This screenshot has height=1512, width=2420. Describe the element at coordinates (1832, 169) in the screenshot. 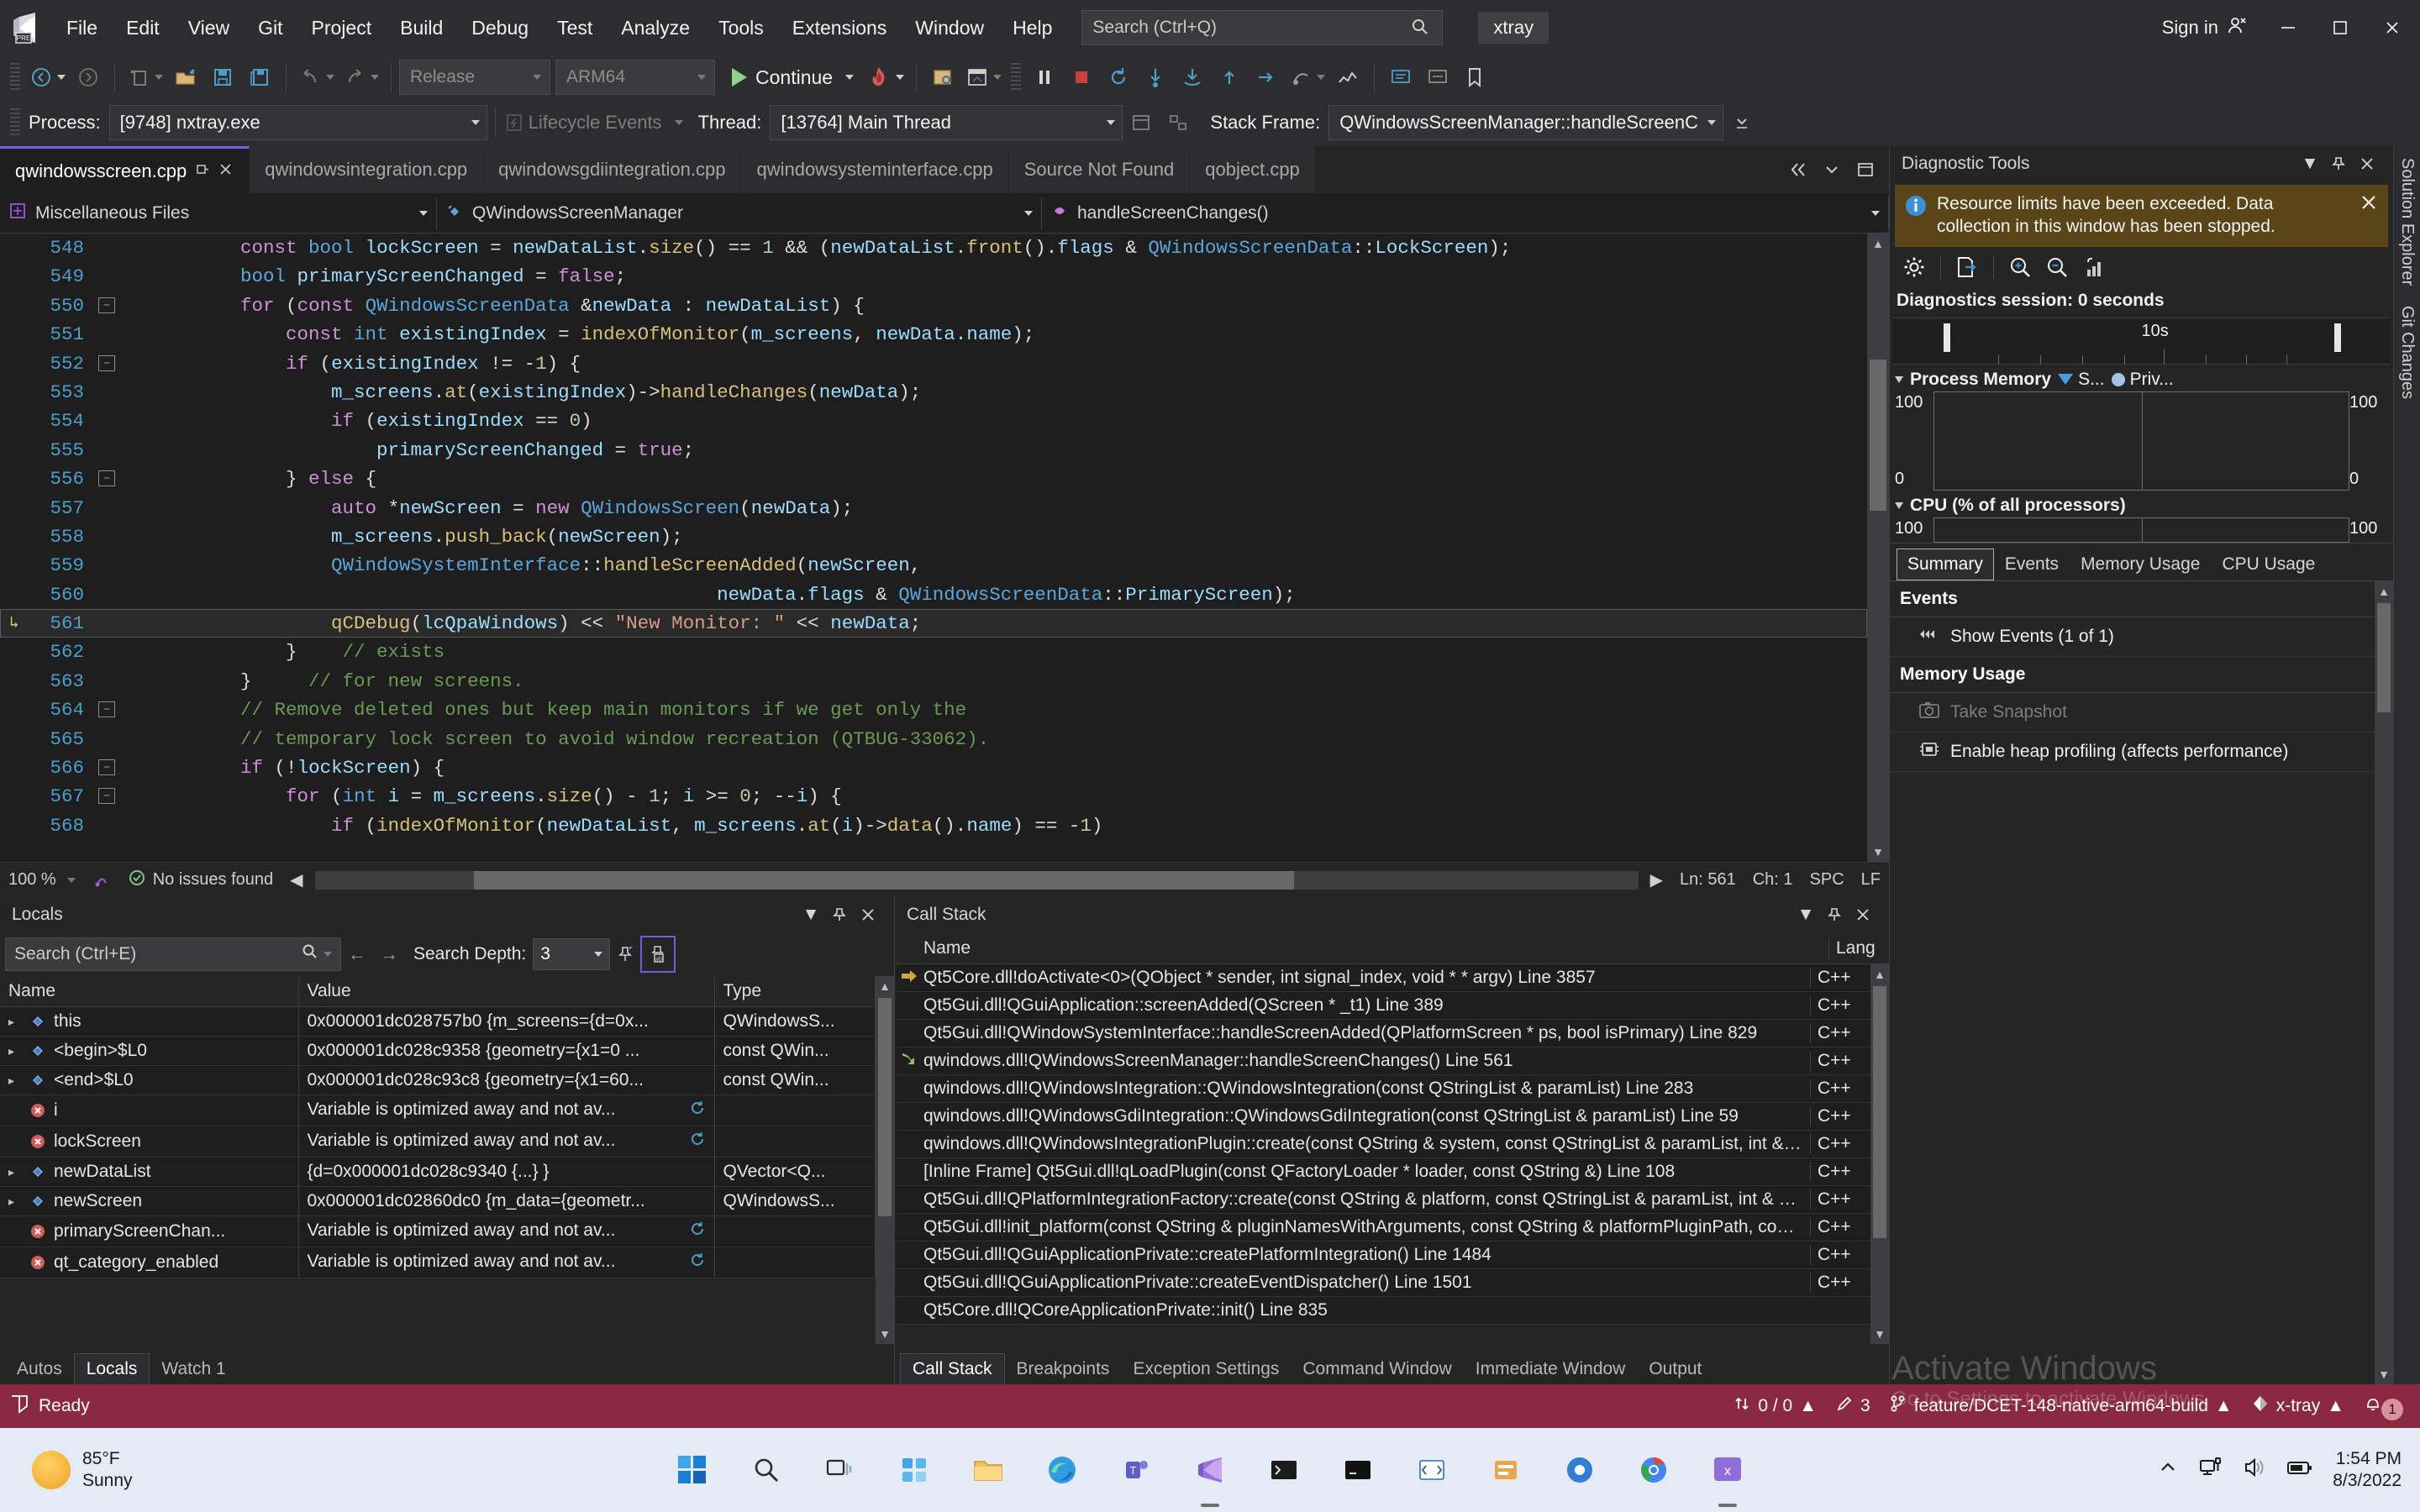

I see `tab-list-dropdown-icon` at that location.